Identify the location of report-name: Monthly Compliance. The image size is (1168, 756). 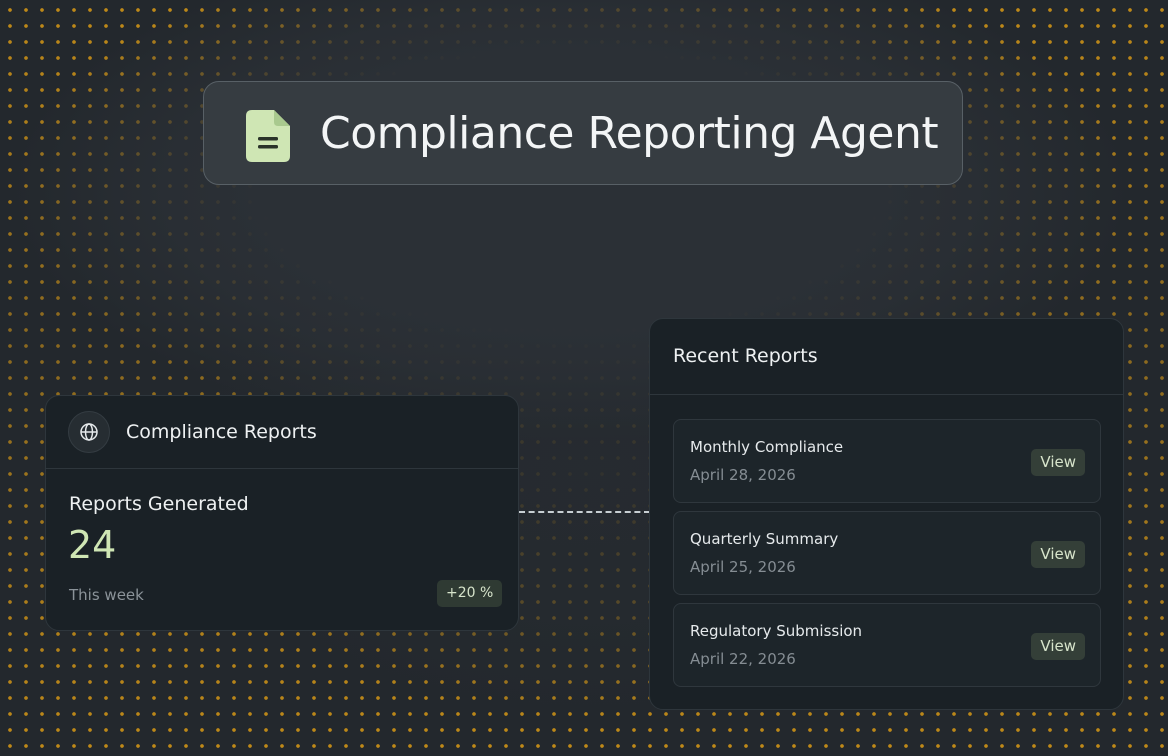
(767, 447).